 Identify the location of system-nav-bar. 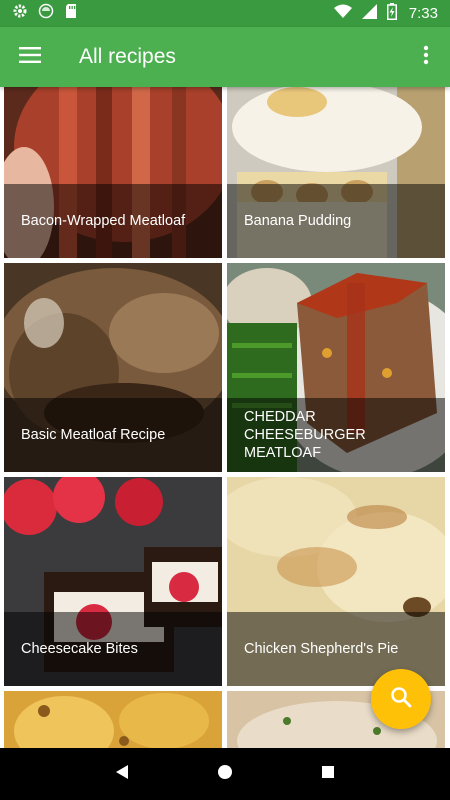
(225, 774).